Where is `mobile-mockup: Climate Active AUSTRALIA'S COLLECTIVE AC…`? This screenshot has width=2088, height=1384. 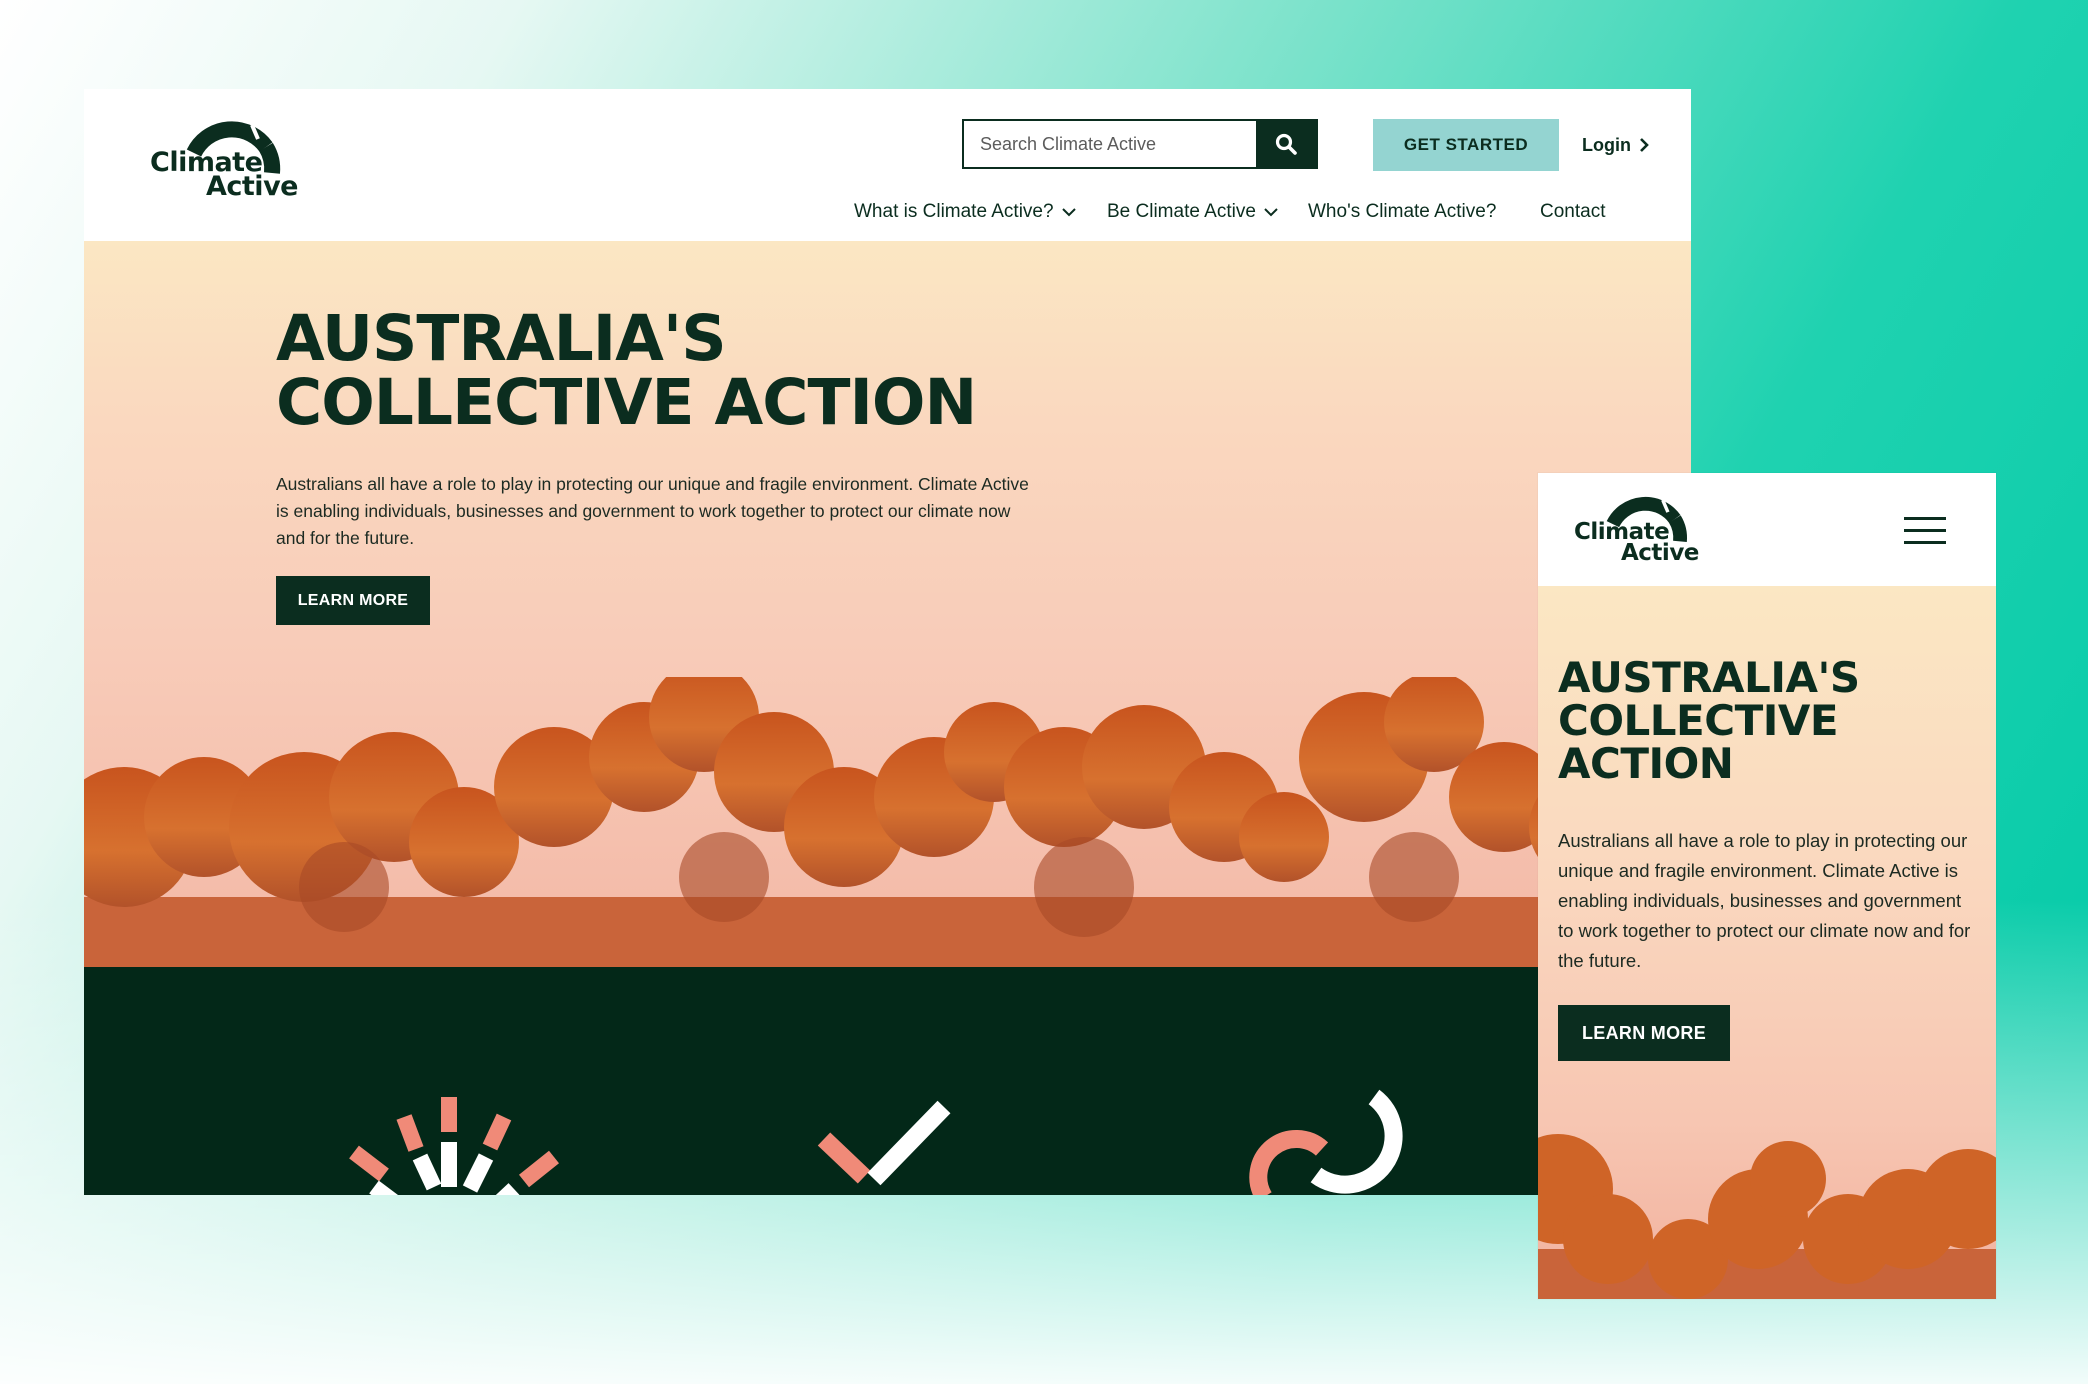
mobile-mockup: Climate Active AUSTRALIA'S COLLECTIVE AC… is located at coordinates (1767, 886).